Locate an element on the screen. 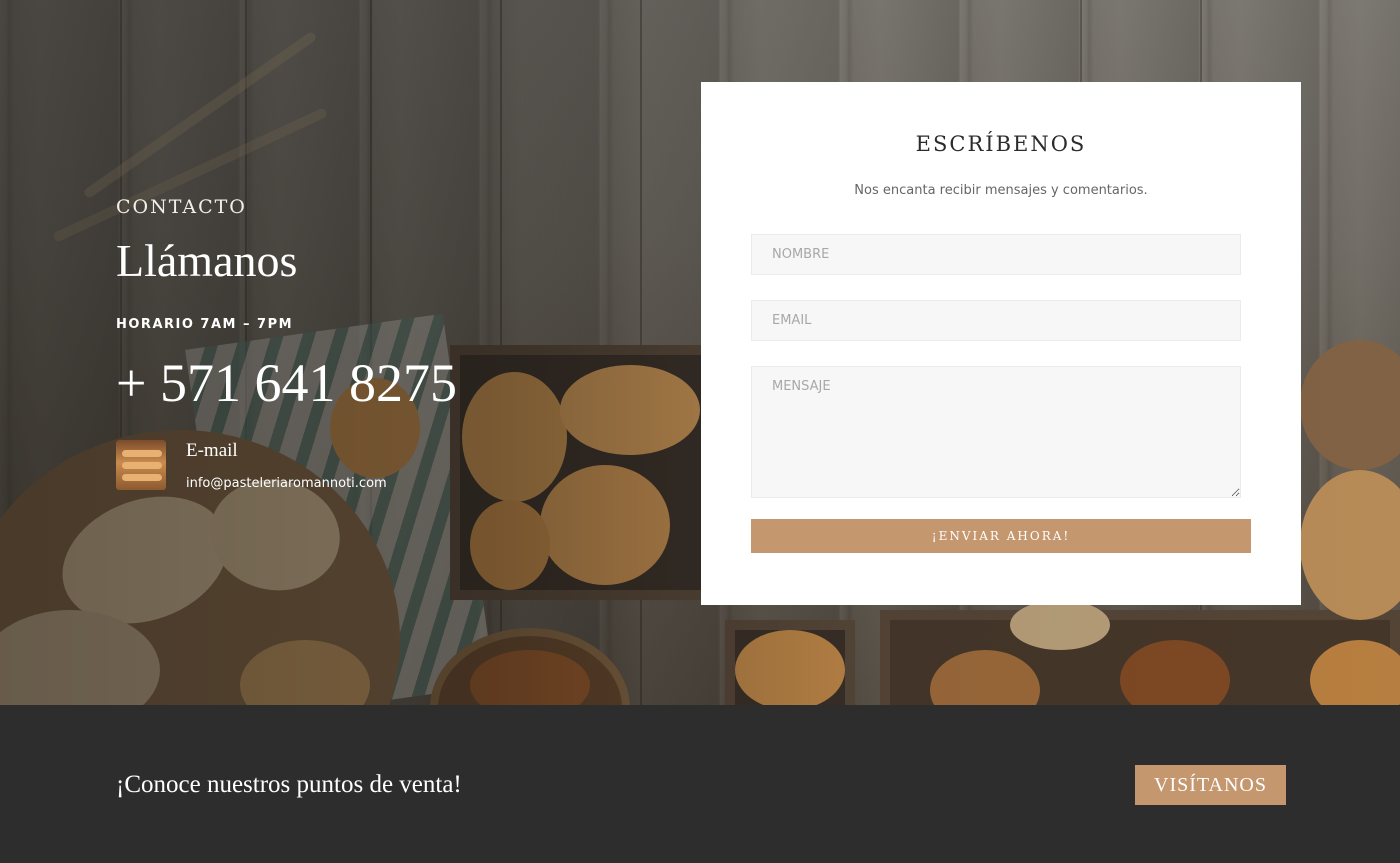  contact-title: Llámanos is located at coordinates (207, 260).